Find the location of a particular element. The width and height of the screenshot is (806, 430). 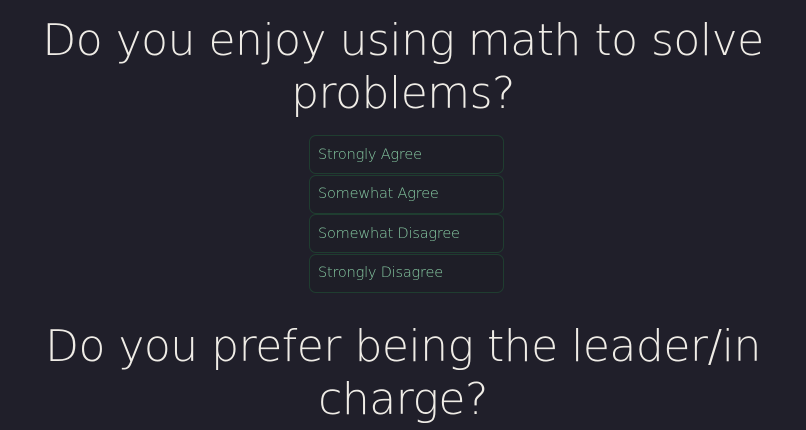

option-somewhat-agree: Somewhat Agree is located at coordinates (406, 194).